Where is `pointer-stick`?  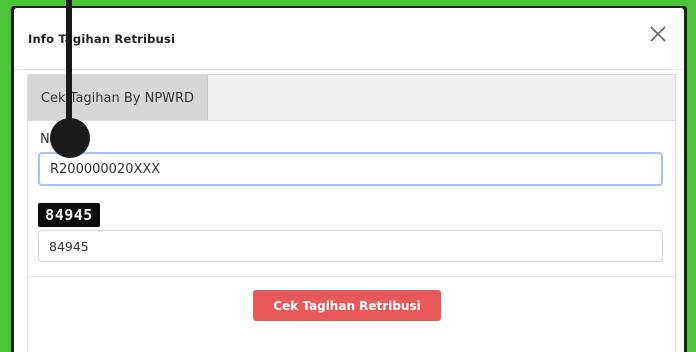
pointer-stick is located at coordinates (69, 65).